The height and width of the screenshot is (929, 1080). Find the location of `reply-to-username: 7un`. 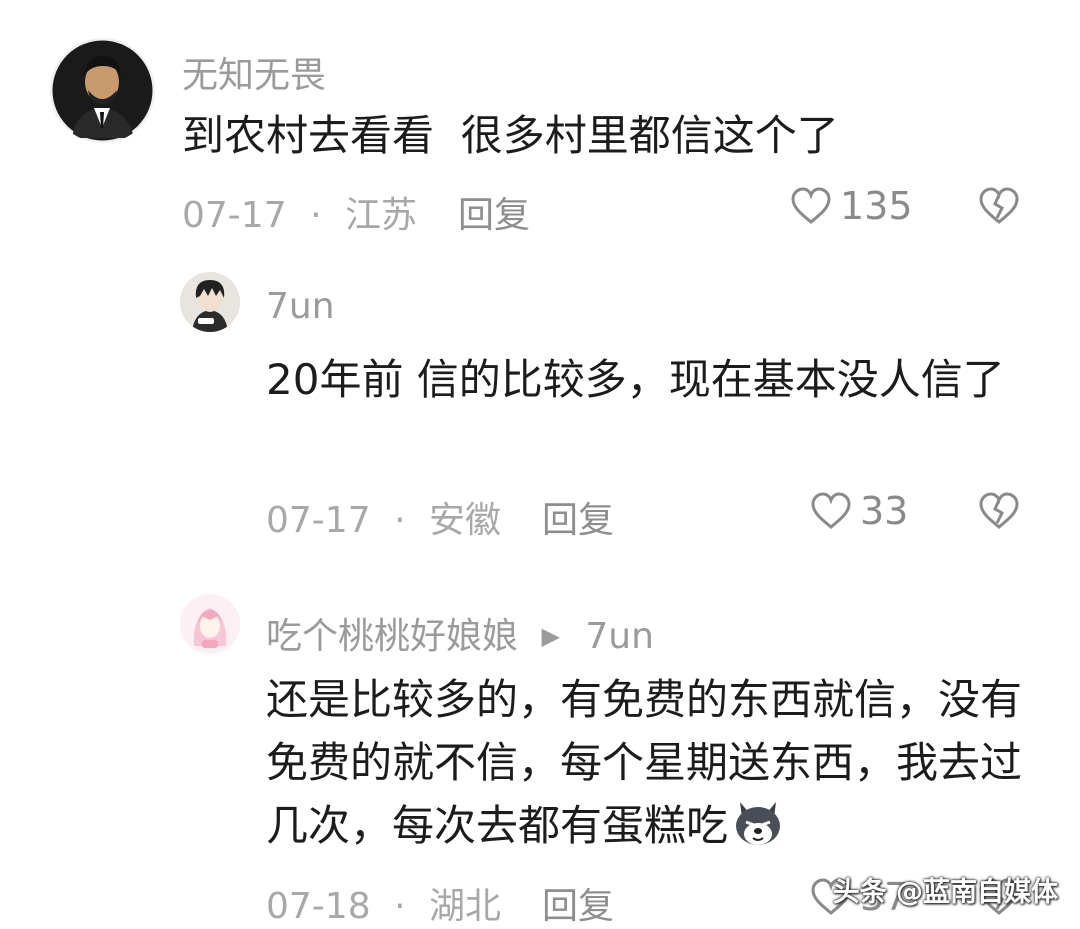

reply-to-username: 7un is located at coordinates (619, 636).